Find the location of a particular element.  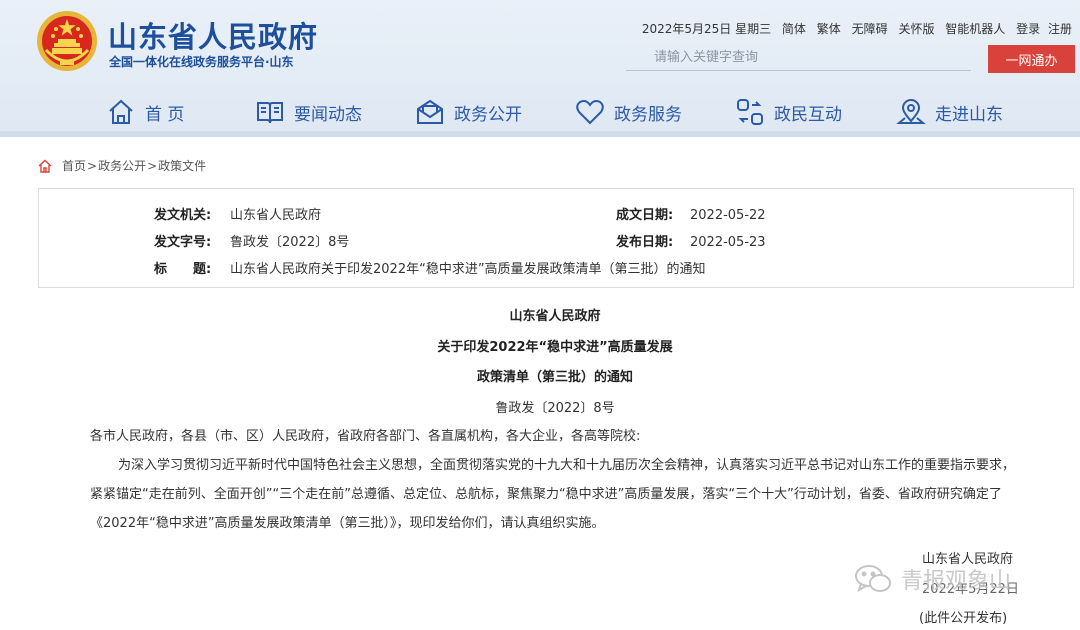

wechat-icon is located at coordinates (873, 579).